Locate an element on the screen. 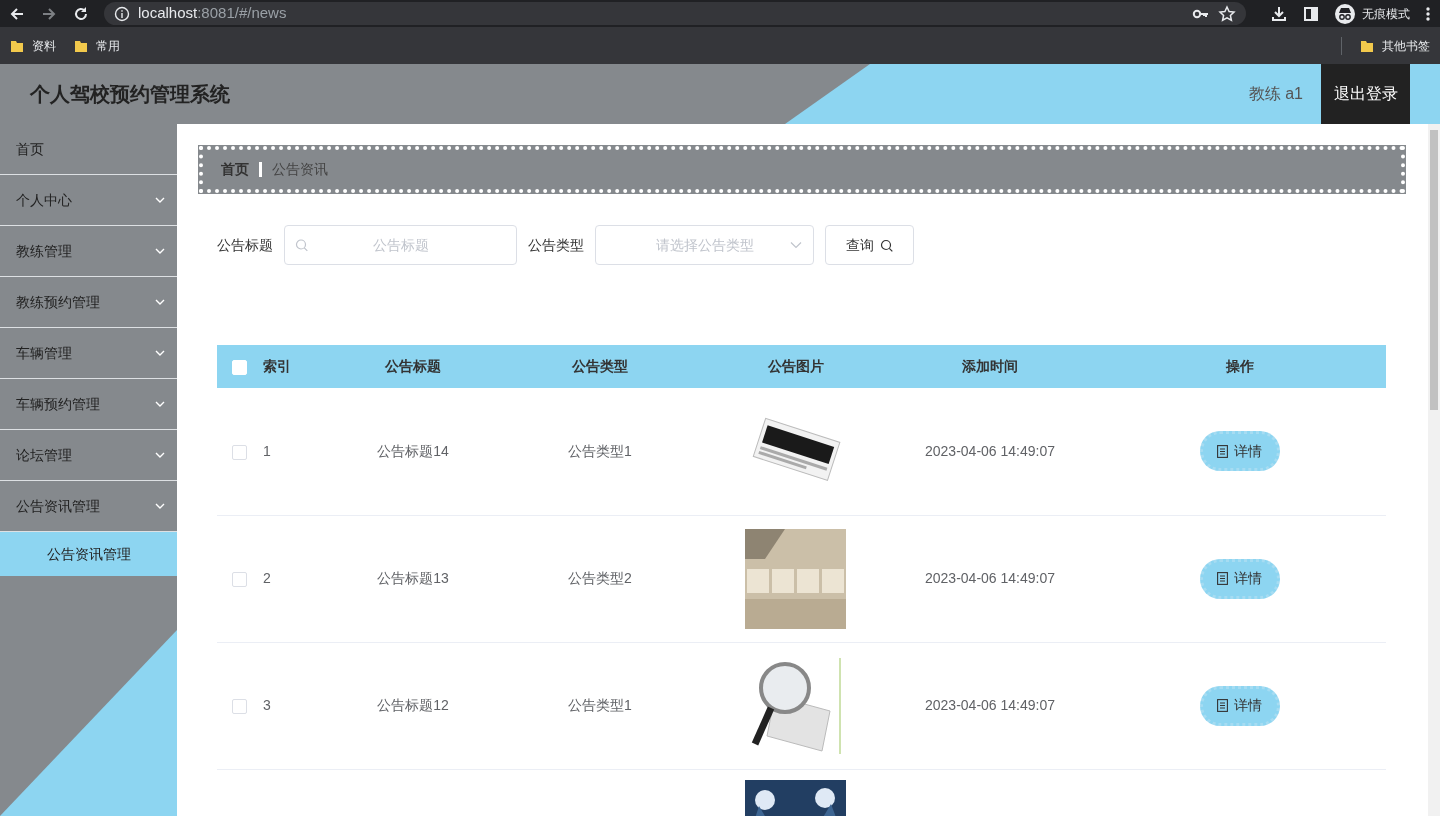  download-icon is located at coordinates (1279, 13).